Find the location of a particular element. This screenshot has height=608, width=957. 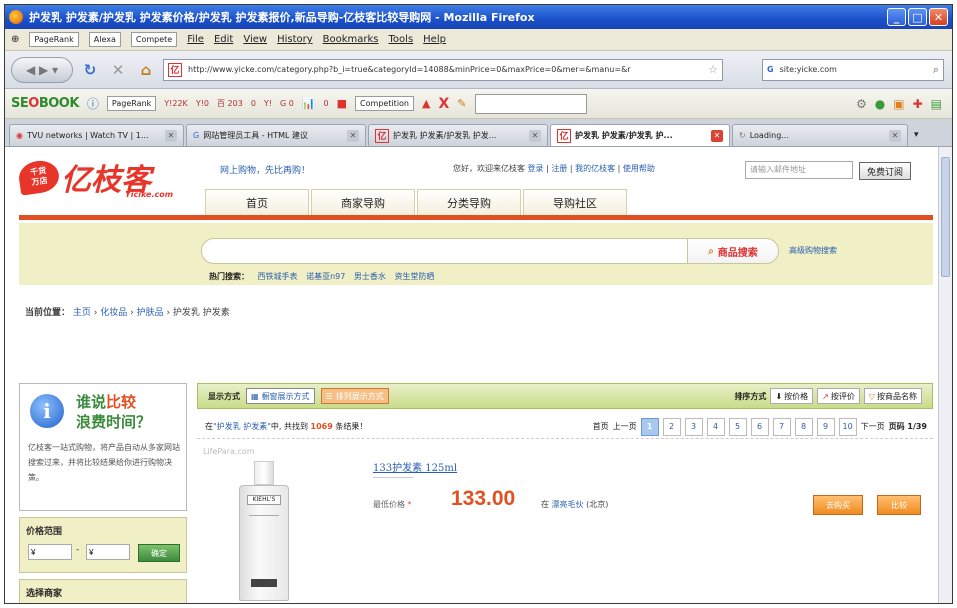

page-8: 8 is located at coordinates (803, 426).